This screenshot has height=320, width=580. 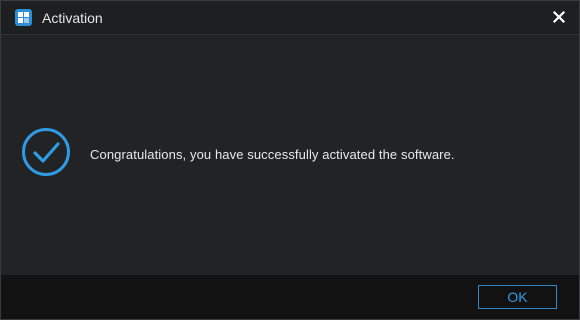 I want to click on dialog-footer: OK, so click(x=290, y=297).